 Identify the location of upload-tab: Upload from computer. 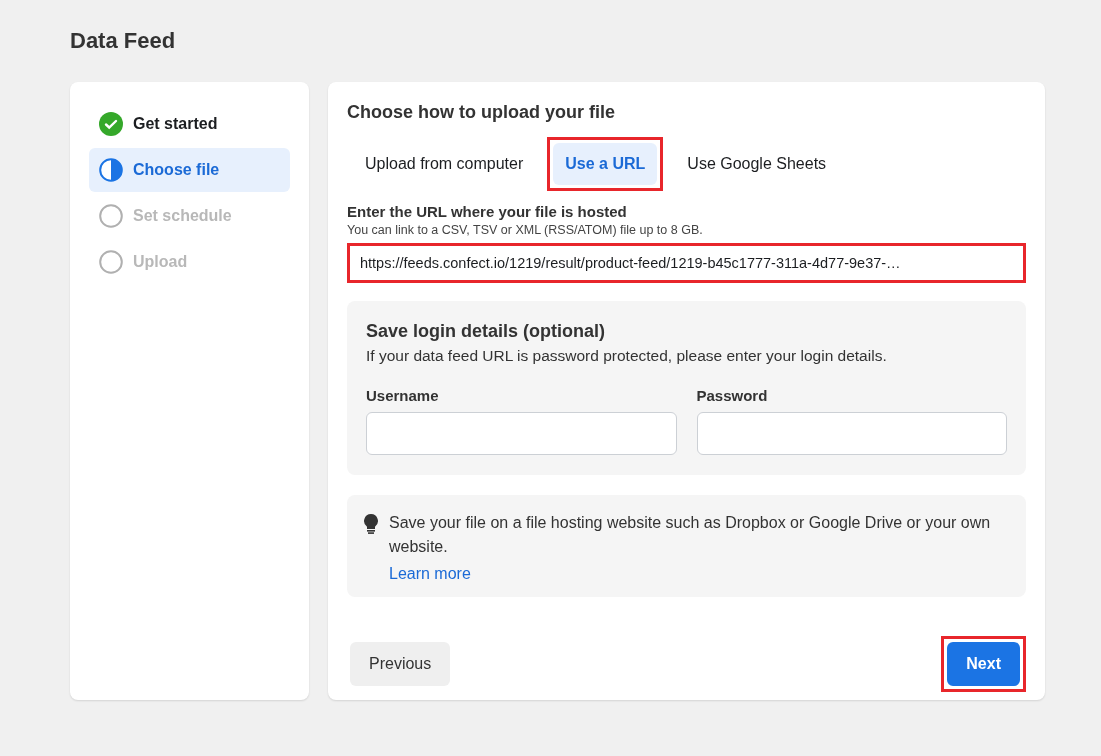
(444, 164).